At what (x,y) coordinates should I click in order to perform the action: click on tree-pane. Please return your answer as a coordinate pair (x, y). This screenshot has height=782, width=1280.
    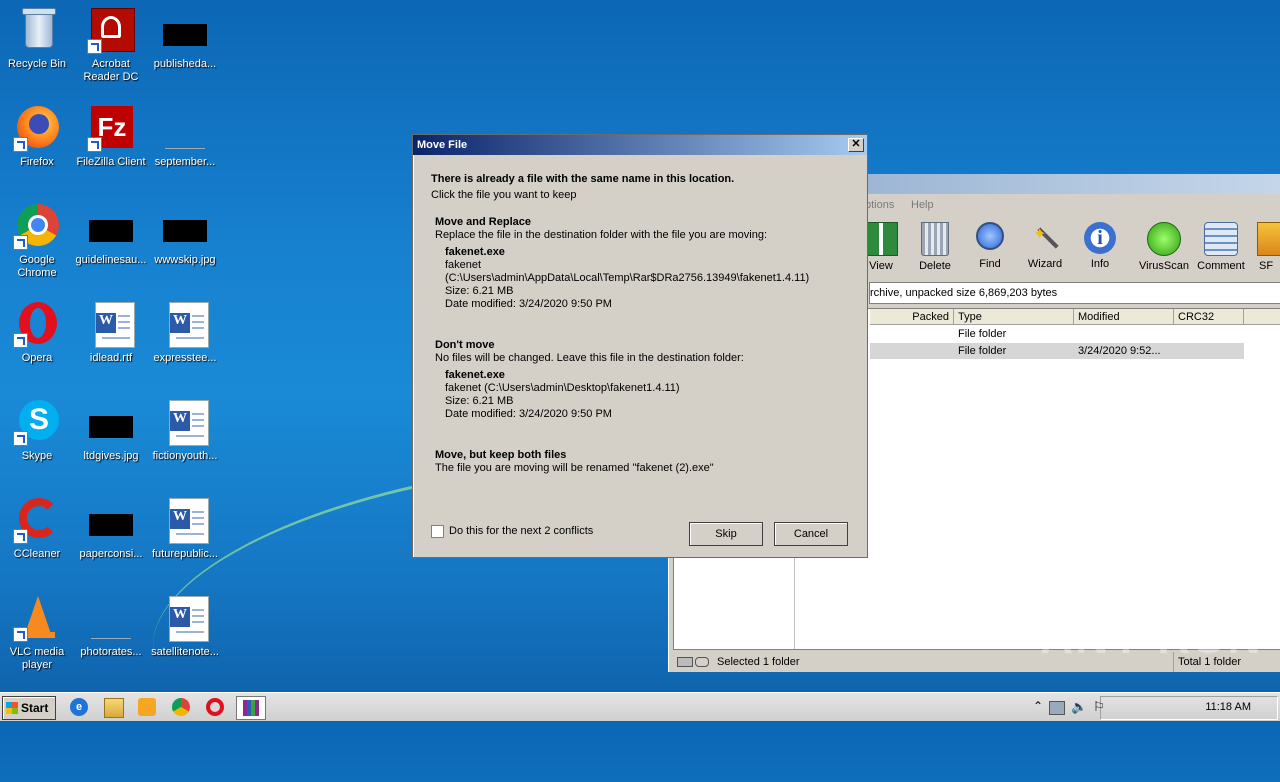
    Looking at the image, I should click on (734, 599).